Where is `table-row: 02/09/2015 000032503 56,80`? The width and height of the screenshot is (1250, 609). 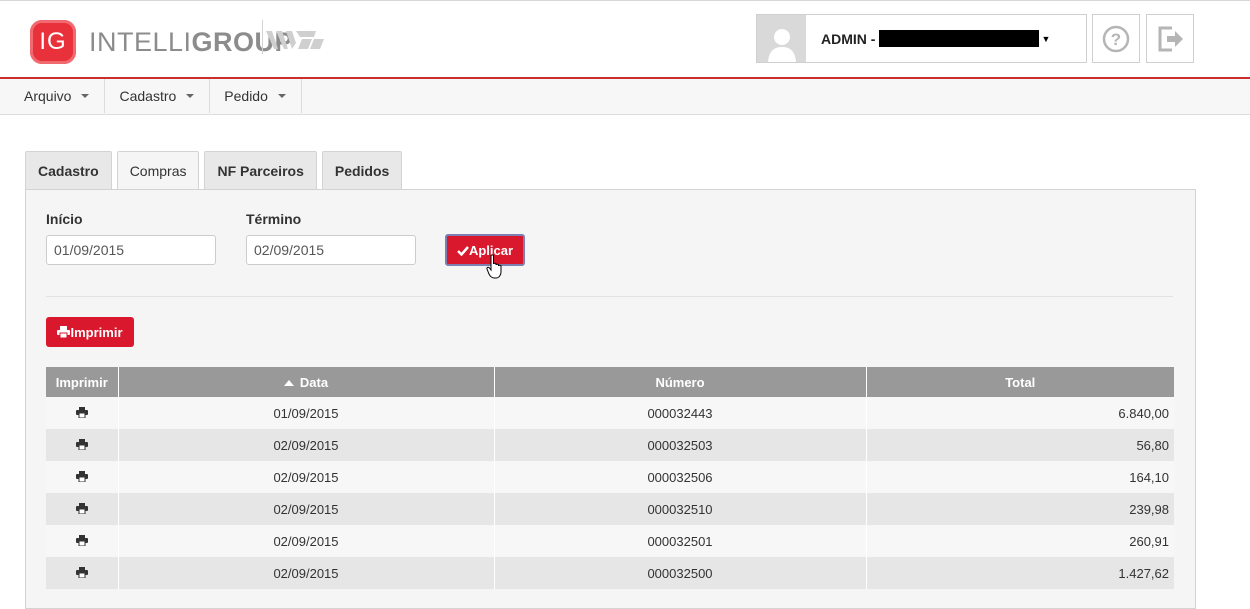
table-row: 02/09/2015 000032503 56,80 is located at coordinates (610, 445).